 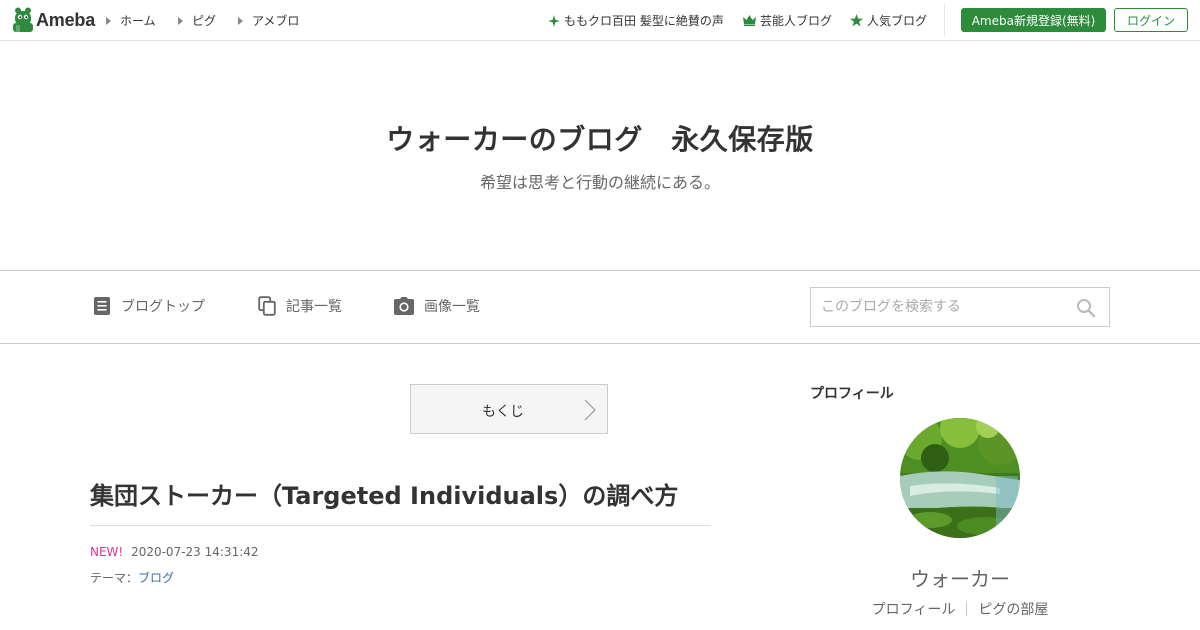 What do you see at coordinates (644, 21) in the screenshot?
I see `promo-news-label: ももクロ百田 髪型に絶賛の声` at bounding box center [644, 21].